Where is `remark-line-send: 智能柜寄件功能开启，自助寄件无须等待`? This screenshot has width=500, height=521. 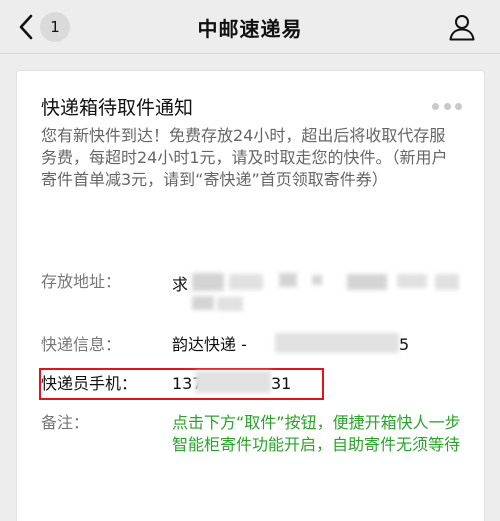
remark-line-send: 智能柜寄件功能开启，自助寄件无须等待 is located at coordinates (316, 444).